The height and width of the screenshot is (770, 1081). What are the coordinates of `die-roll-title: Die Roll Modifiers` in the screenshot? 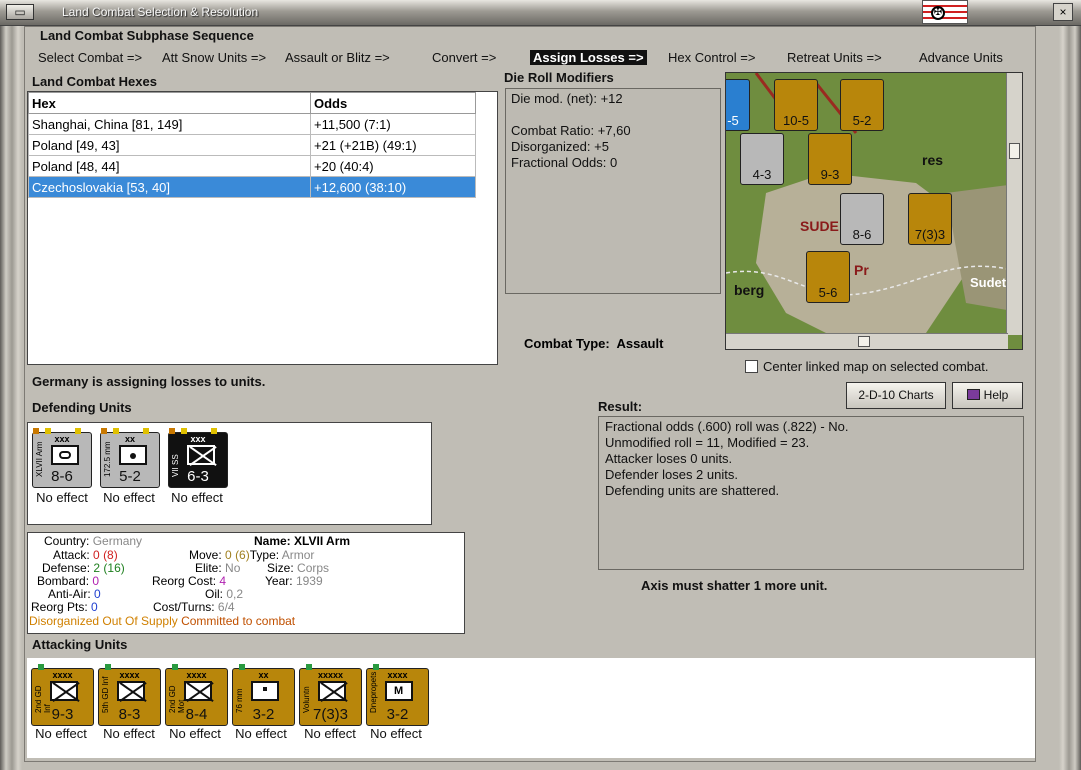 It's located at (559, 77).